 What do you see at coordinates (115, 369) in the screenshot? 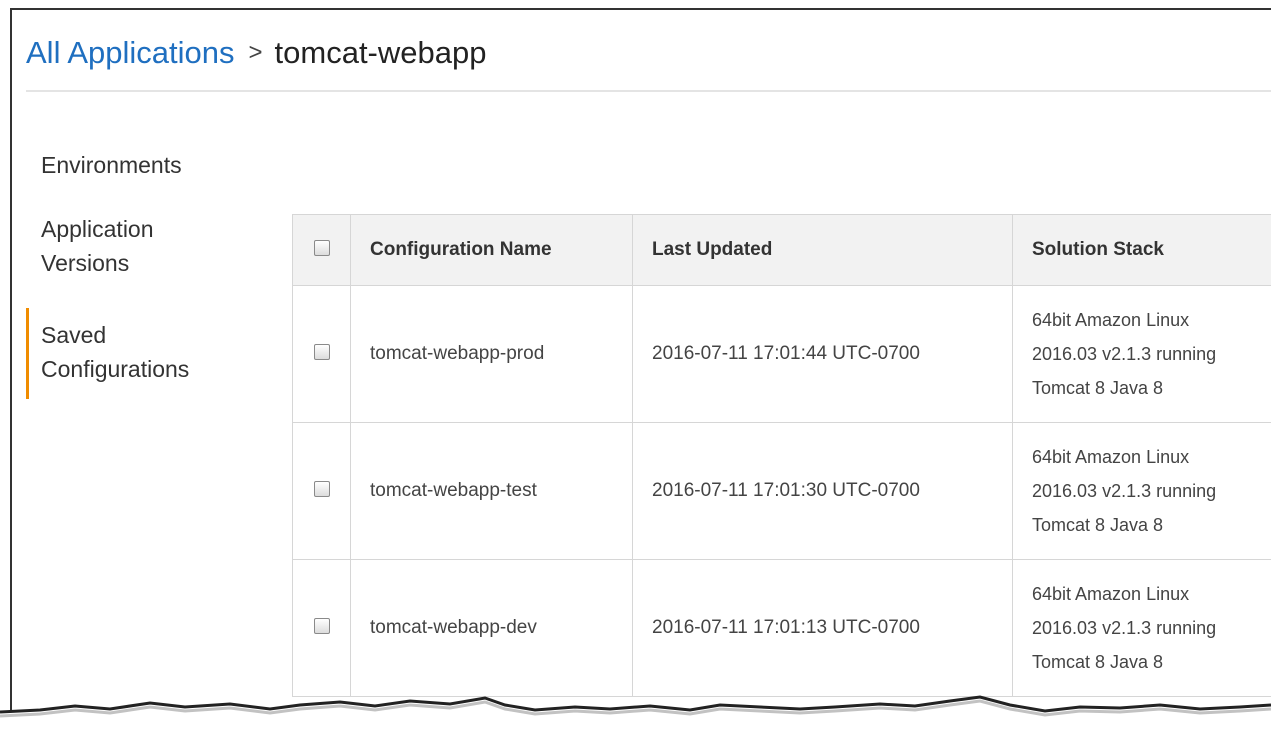
I see `sidebar-item-label-line2: Configurations` at bounding box center [115, 369].